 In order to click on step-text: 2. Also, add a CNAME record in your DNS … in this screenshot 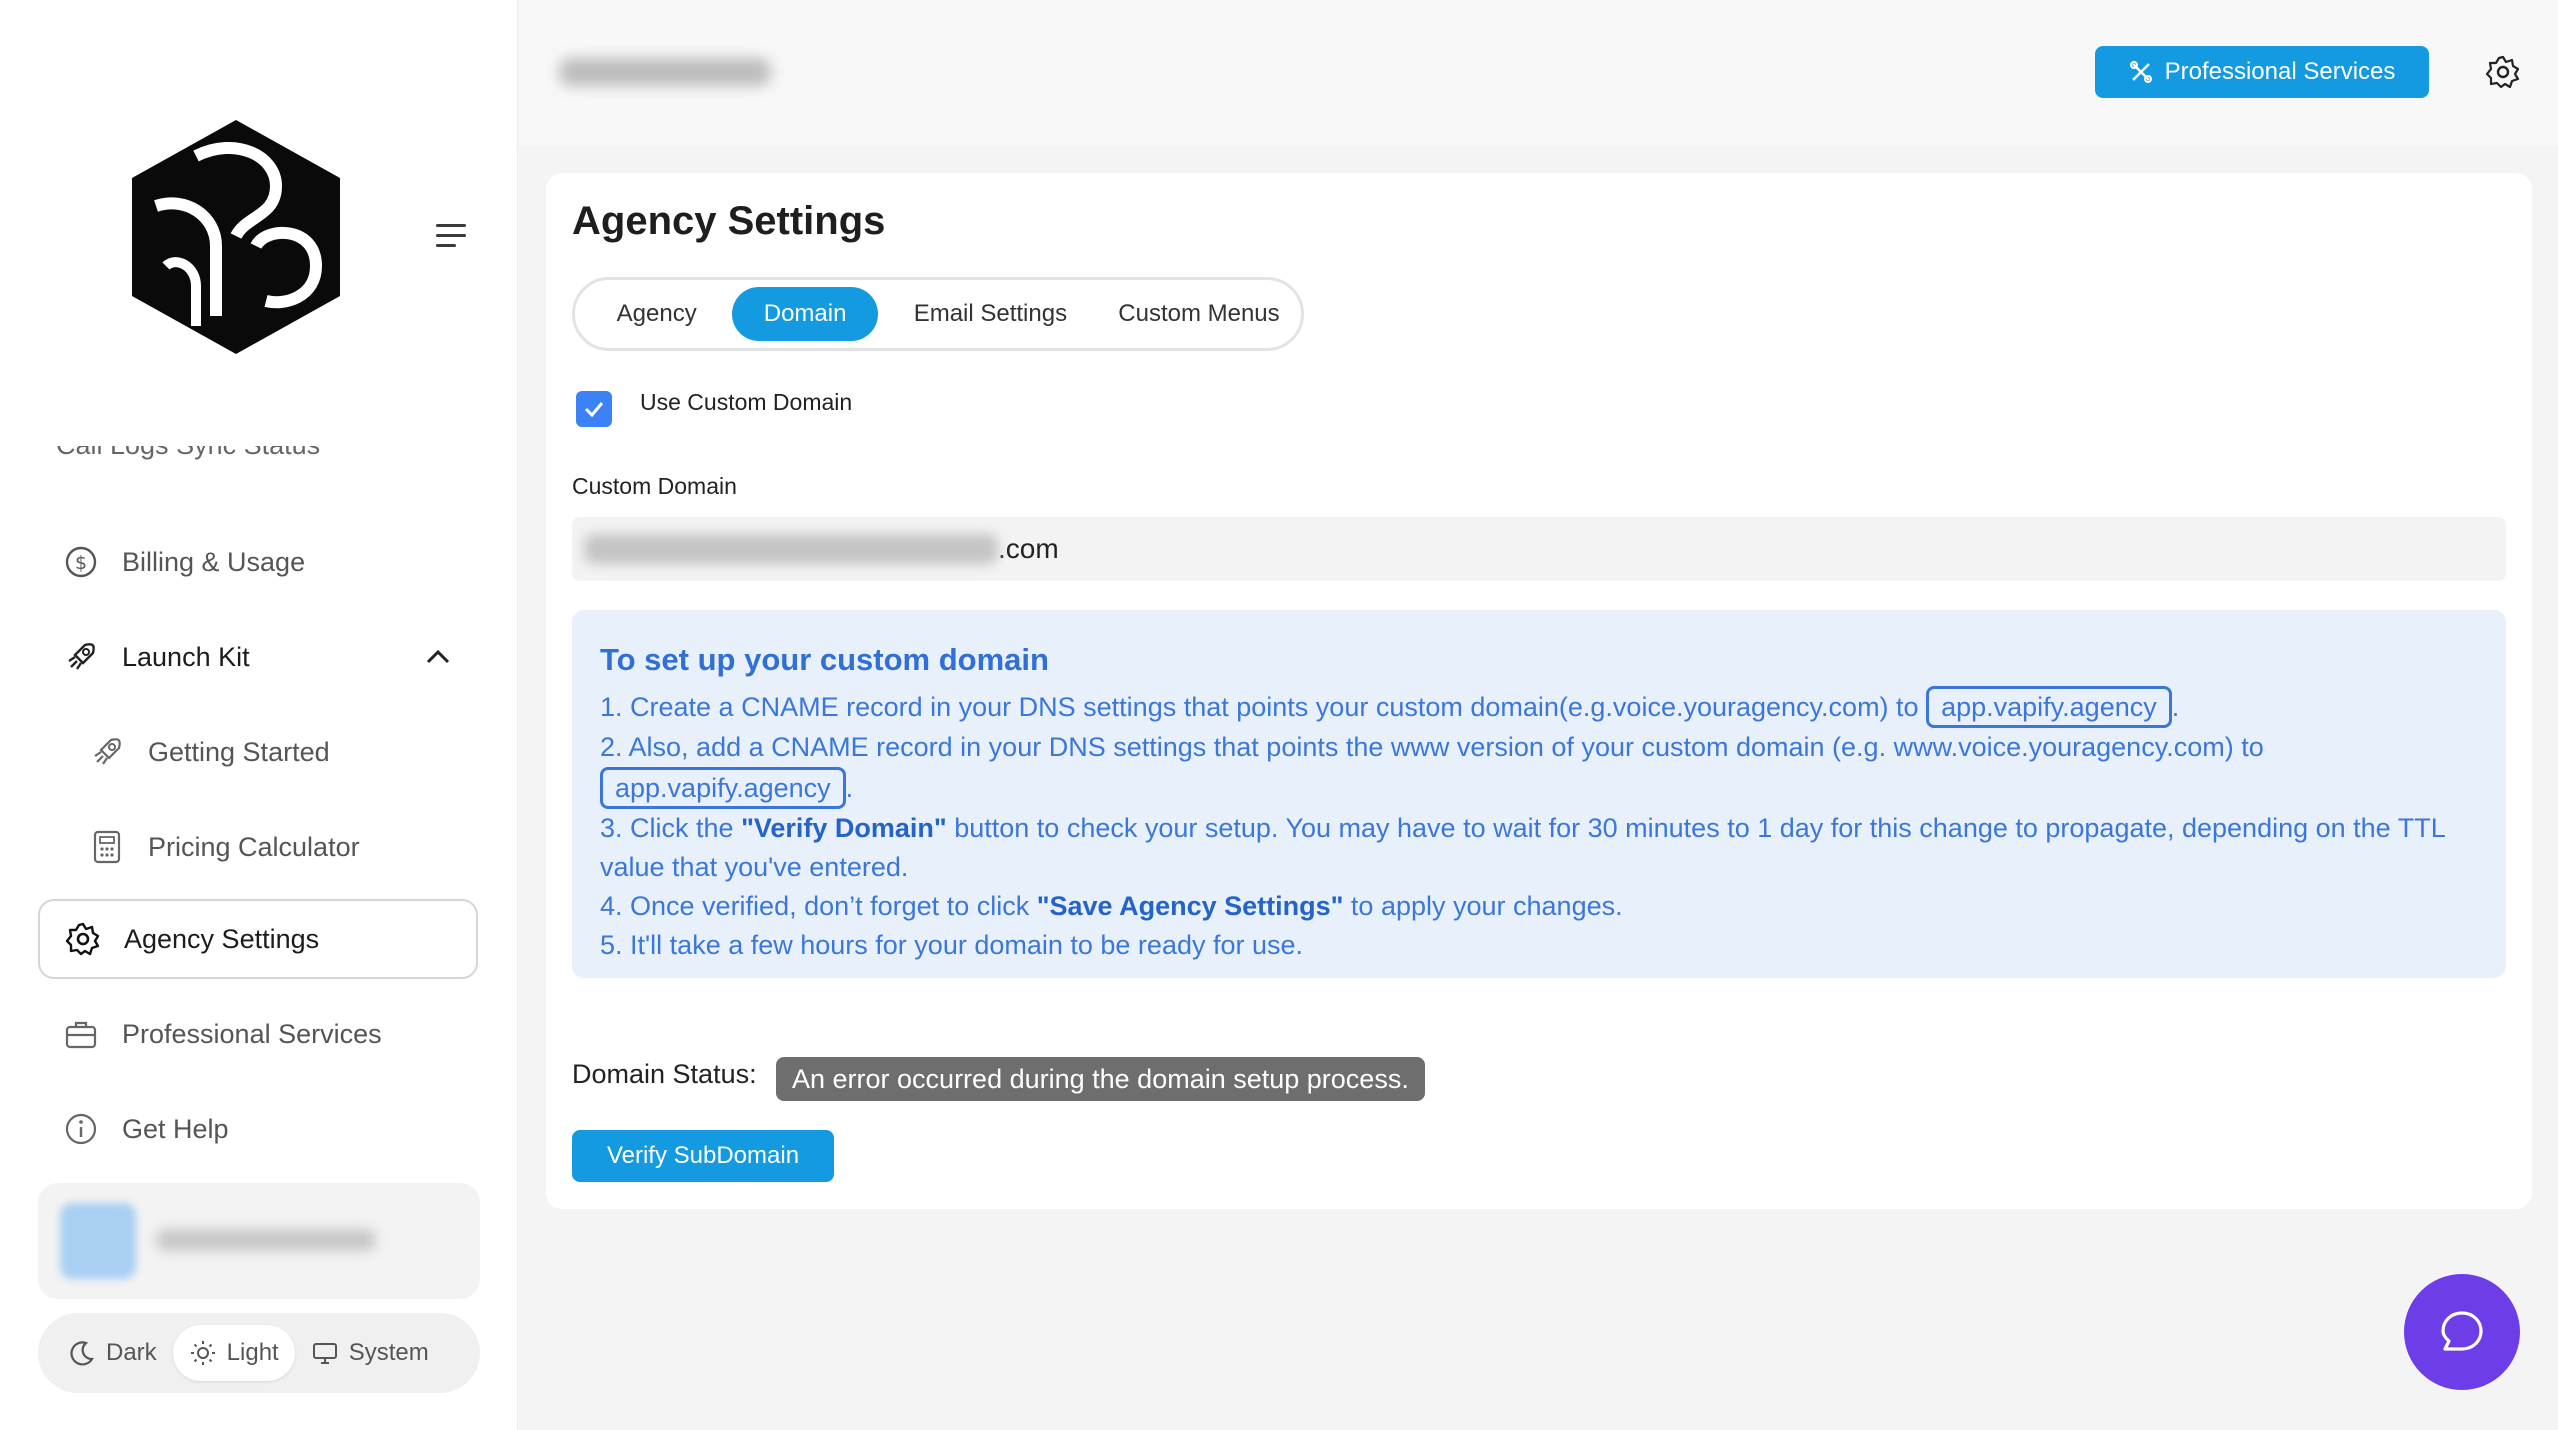, I will do `click(1432, 747)`.